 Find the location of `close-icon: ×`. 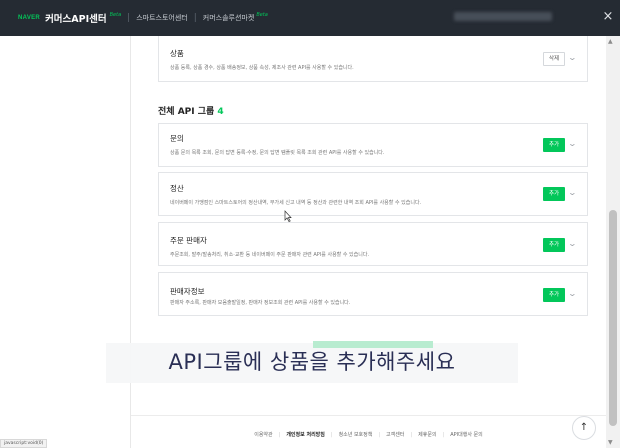

close-icon: × is located at coordinates (608, 17).